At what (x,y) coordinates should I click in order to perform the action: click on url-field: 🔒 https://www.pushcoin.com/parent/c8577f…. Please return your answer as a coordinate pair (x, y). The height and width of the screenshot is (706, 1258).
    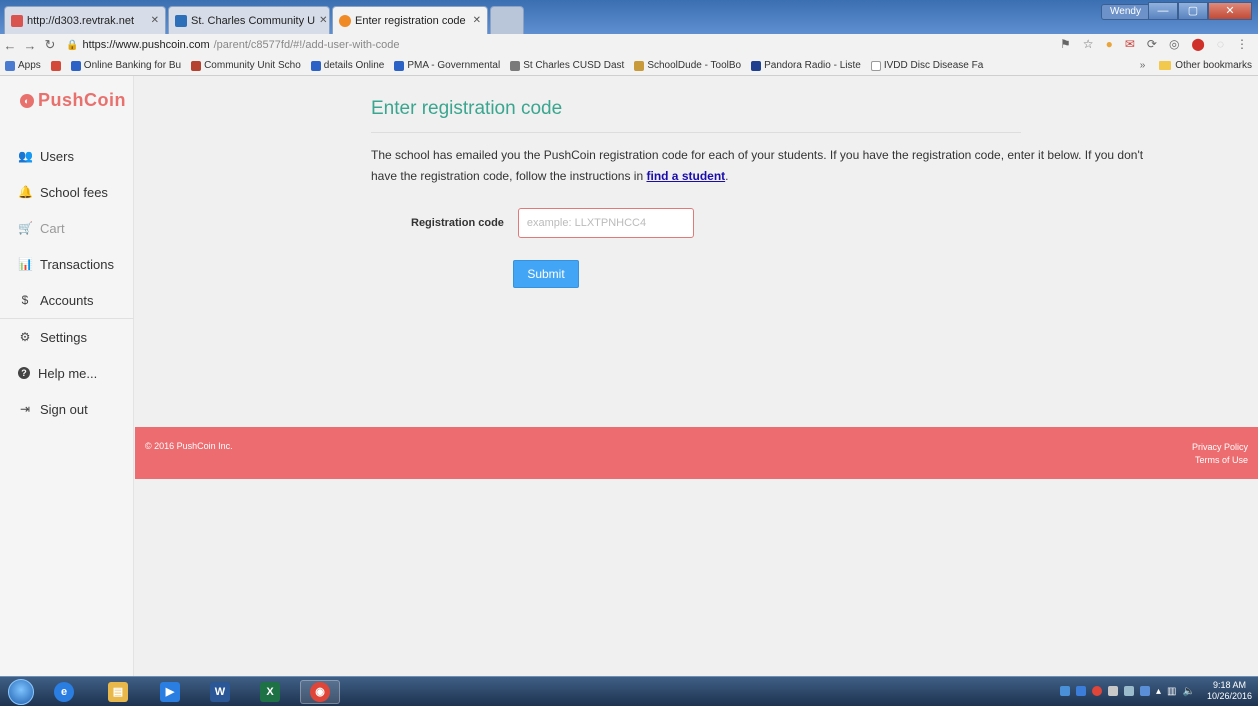
    Looking at the image, I should click on (233, 45).